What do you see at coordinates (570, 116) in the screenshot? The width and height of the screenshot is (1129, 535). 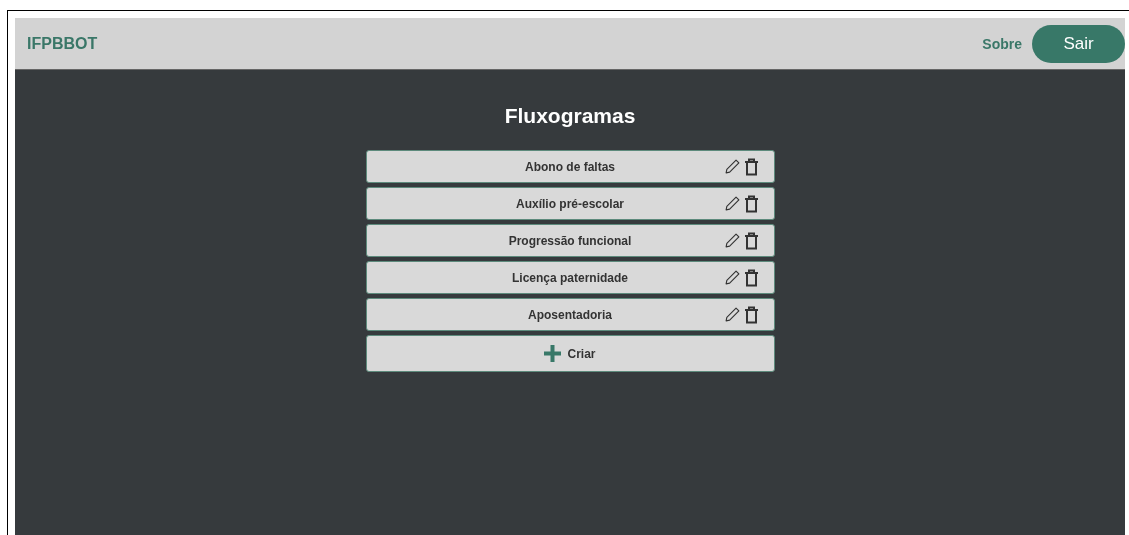 I see `page-title: Fluxogramas` at bounding box center [570, 116].